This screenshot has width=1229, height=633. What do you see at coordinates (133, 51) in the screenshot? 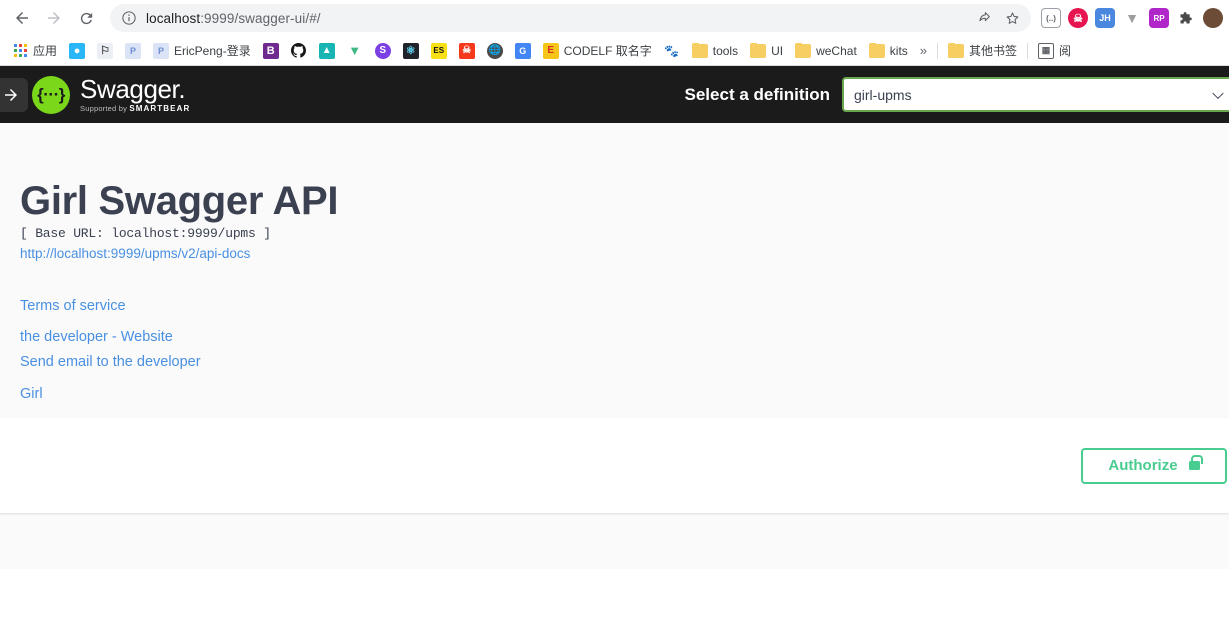
I see `bookmark-p-1: P` at bounding box center [133, 51].